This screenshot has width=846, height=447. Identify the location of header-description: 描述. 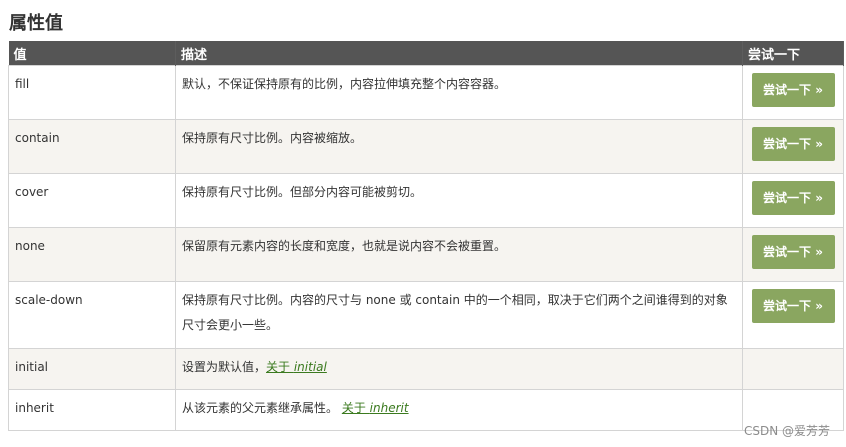
(459, 53).